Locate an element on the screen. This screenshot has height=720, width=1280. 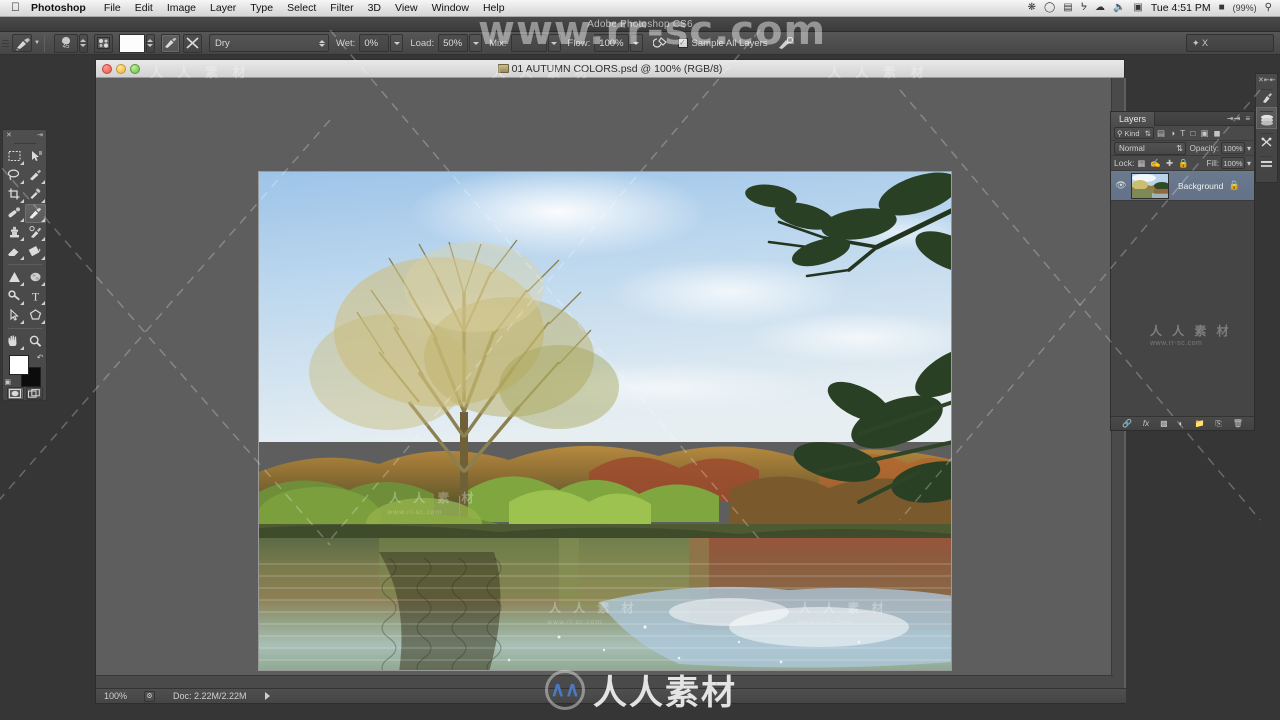
status-arrow-icon is located at coordinates (267, 696).